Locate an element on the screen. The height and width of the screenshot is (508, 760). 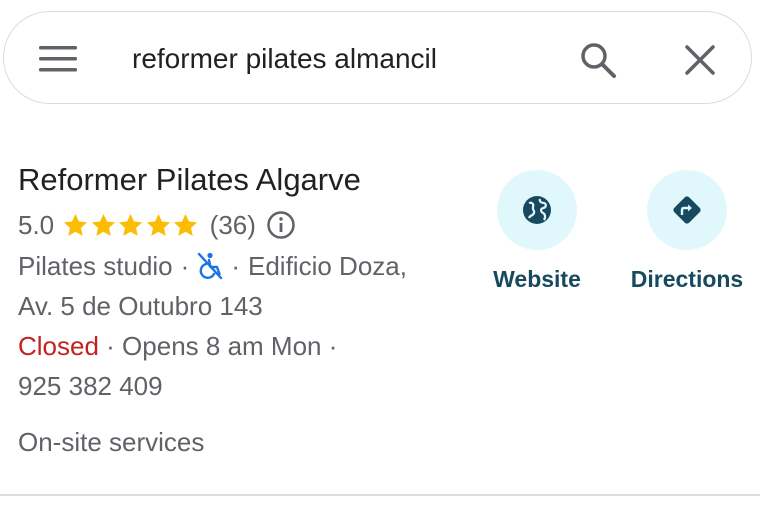
clear-search-button is located at coordinates (700, 60).